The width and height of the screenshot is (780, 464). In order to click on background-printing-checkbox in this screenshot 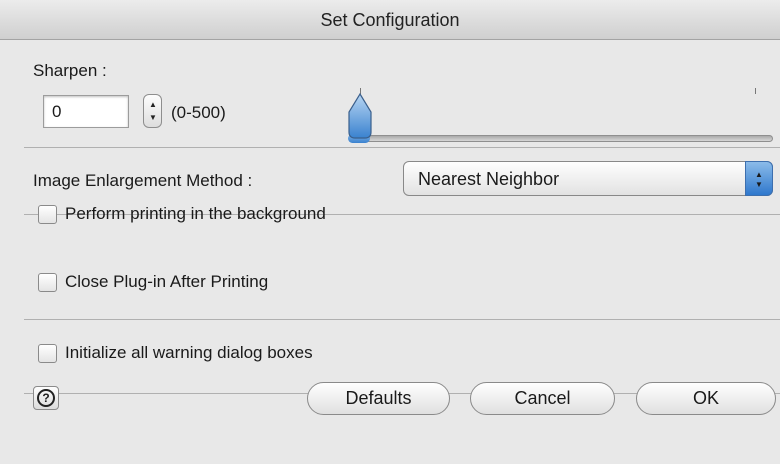, I will do `click(47, 214)`.